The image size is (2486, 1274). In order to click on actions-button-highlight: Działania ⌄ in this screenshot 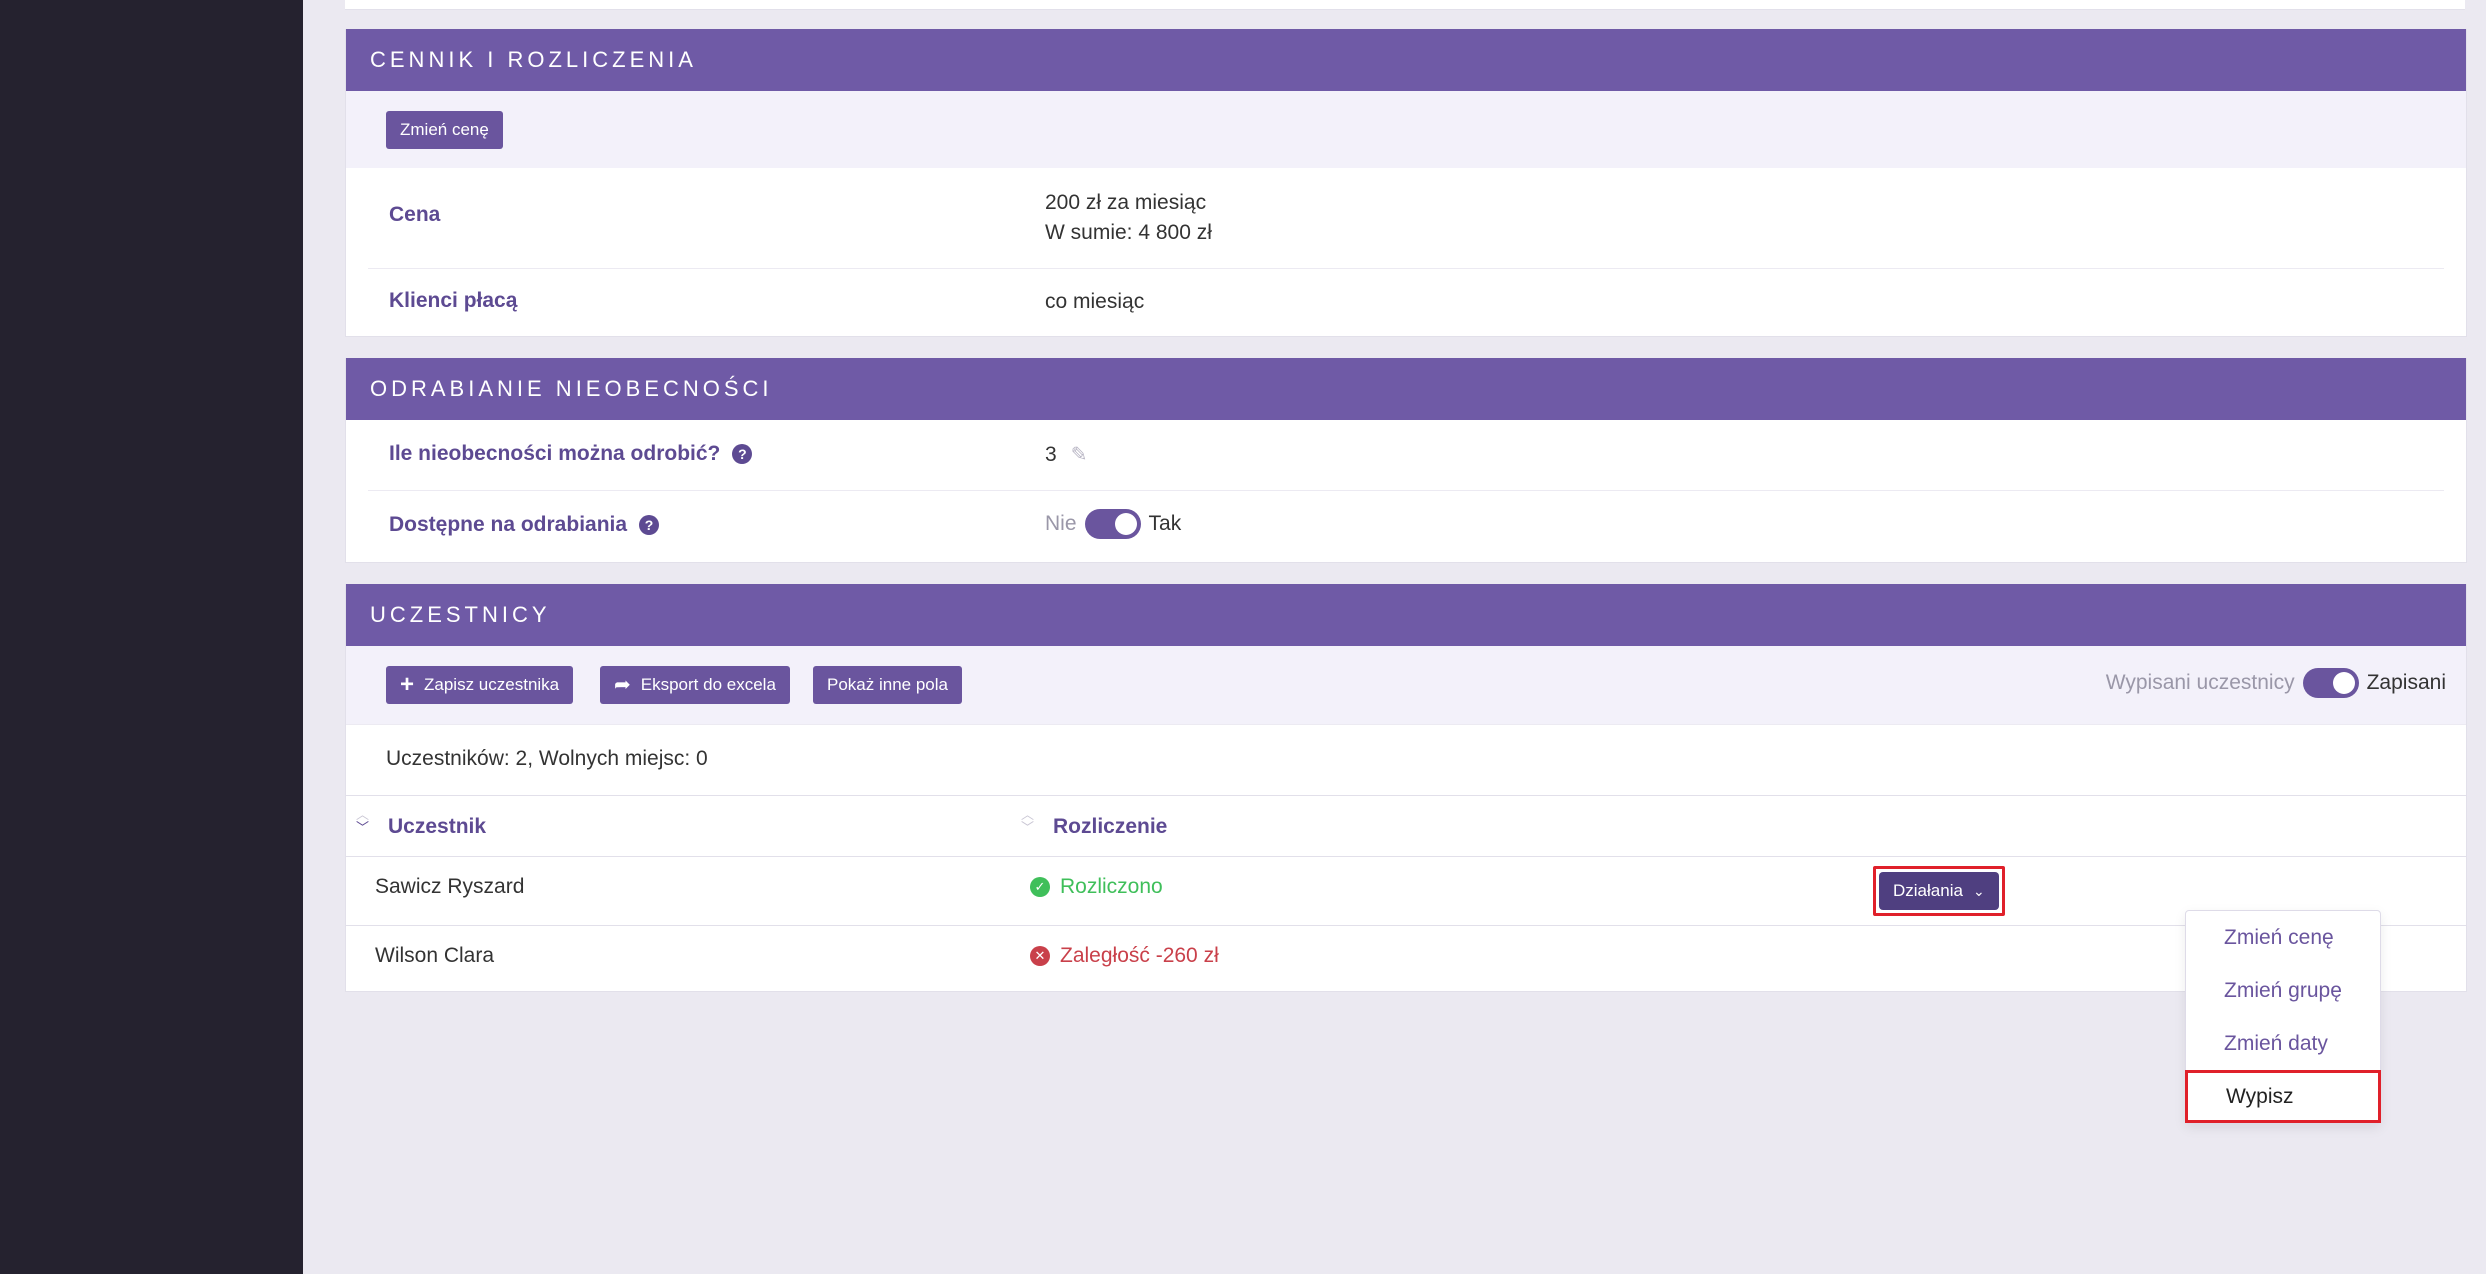, I will do `click(1939, 891)`.